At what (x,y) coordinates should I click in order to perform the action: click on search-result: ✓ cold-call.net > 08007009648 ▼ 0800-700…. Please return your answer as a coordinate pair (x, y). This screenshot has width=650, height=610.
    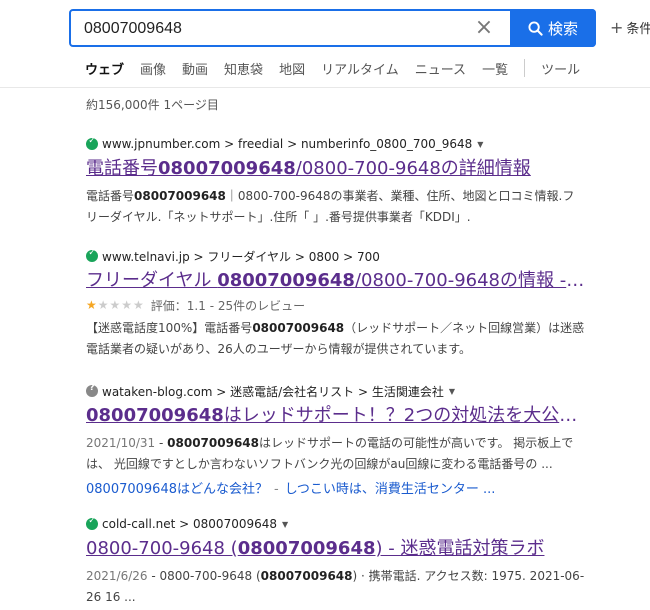
    Looking at the image, I should click on (336, 562).